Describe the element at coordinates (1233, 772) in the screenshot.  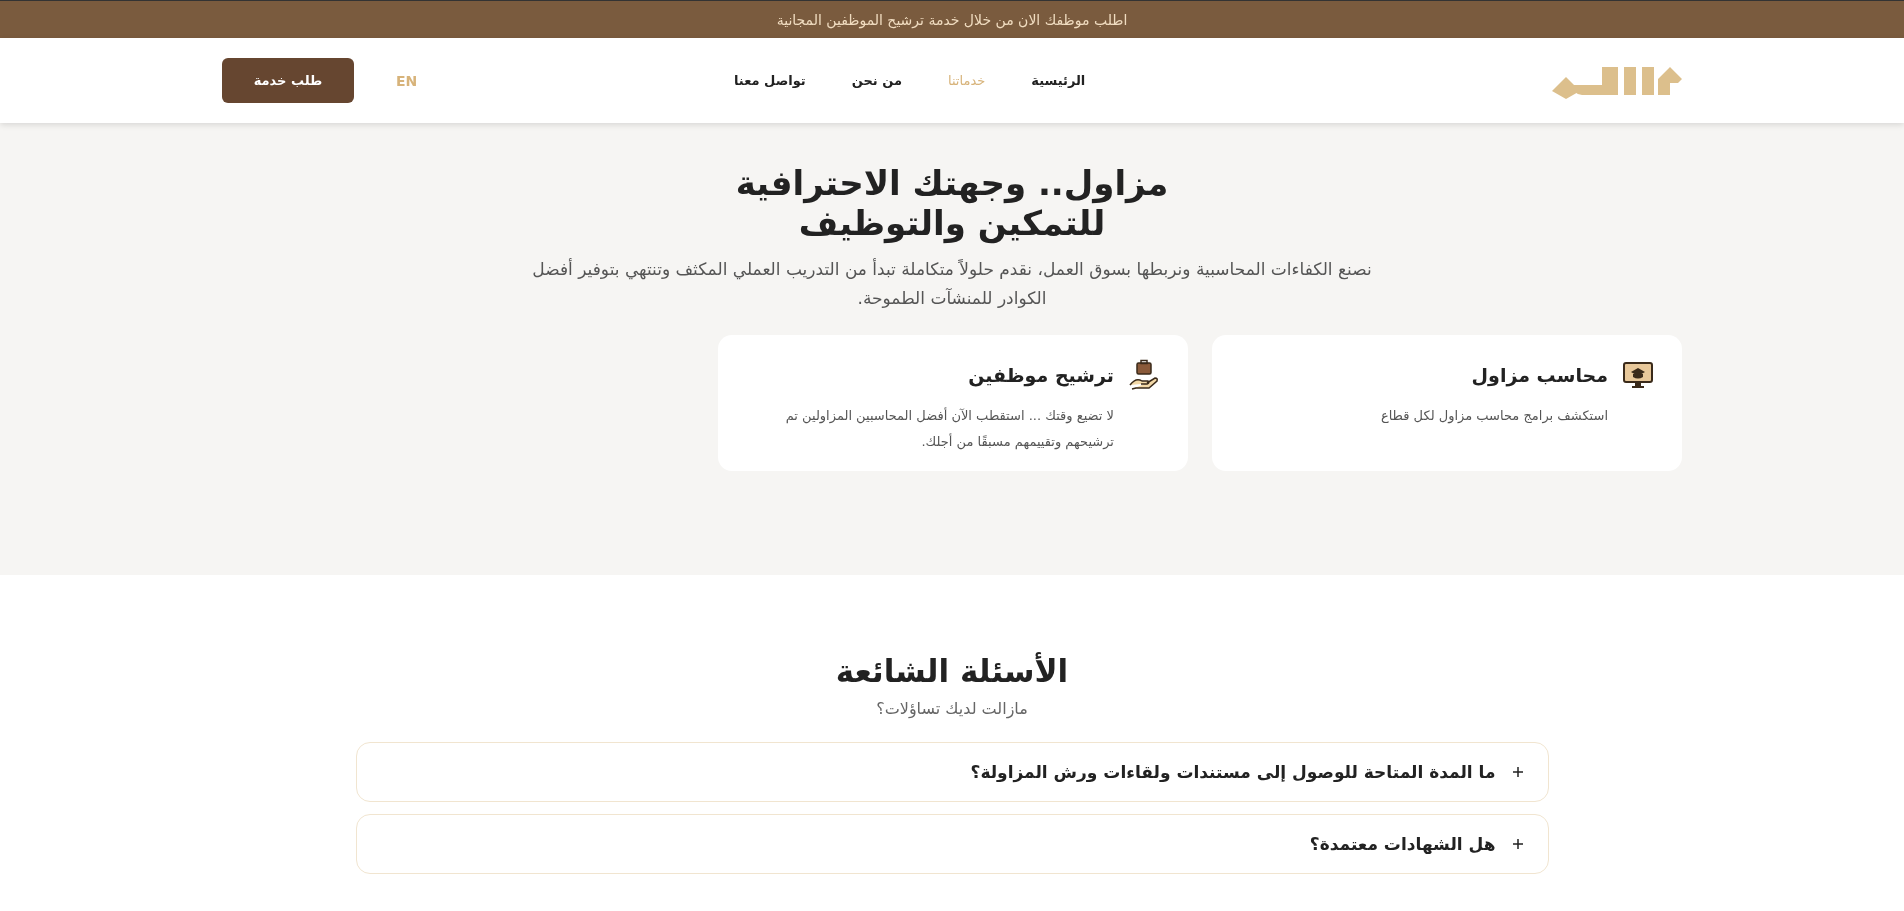
I see `faq-question: ما المدة المتاحة للوصول إلى مستندات ولقاءات ورش المزاولة؟` at that location.